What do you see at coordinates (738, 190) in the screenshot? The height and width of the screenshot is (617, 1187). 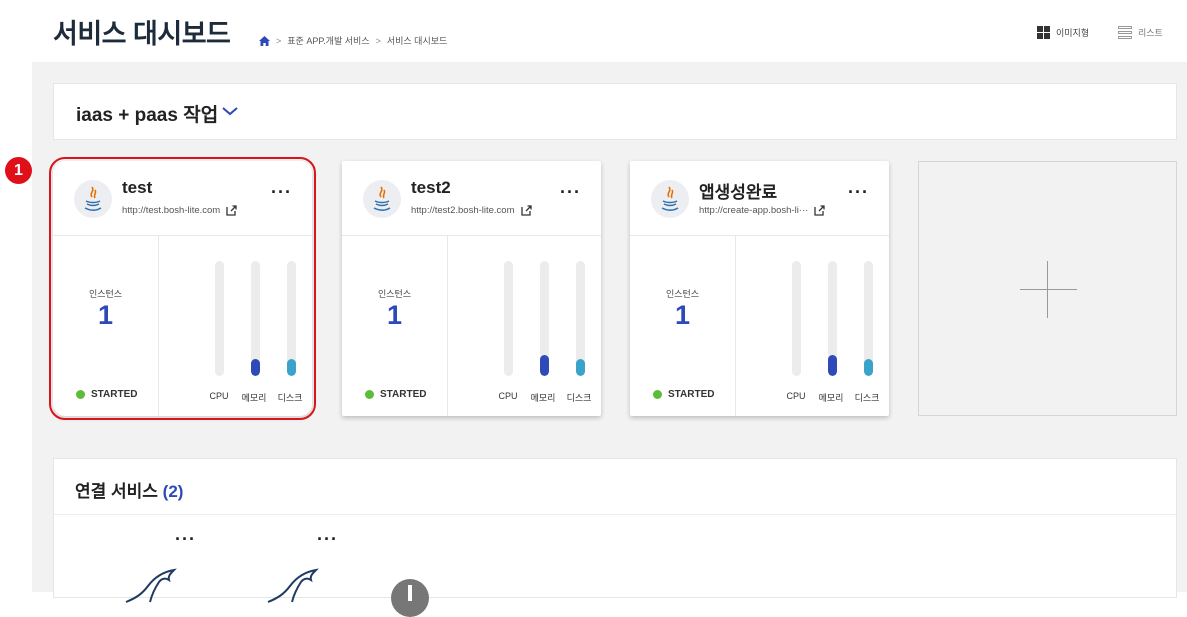 I see `app-name: 앱생성완료` at bounding box center [738, 190].